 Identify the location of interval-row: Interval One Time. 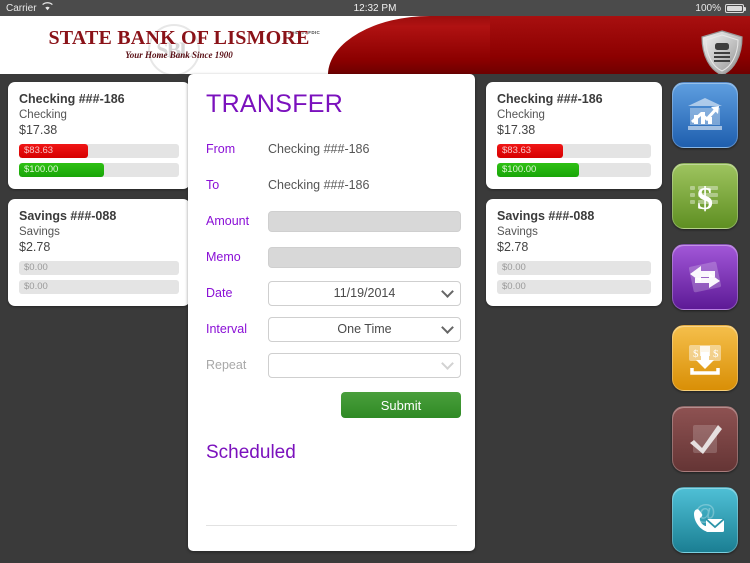
(333, 329).